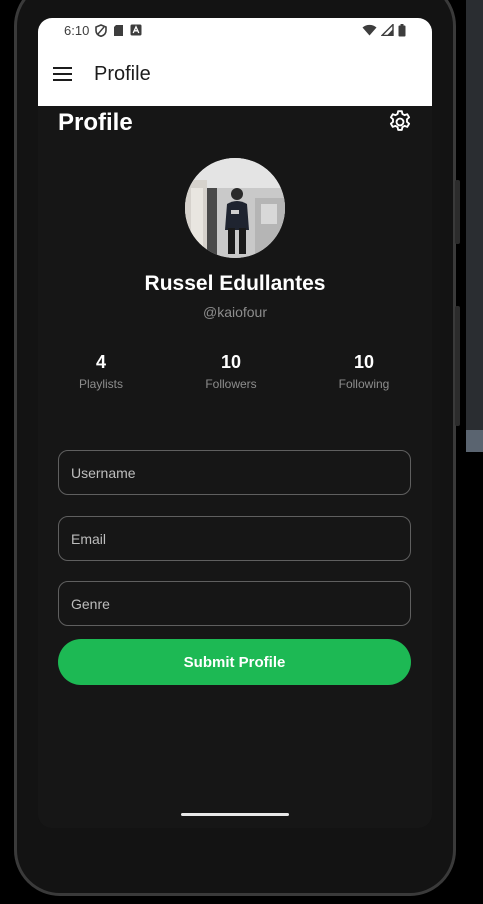  I want to click on stat-value: 4, so click(100, 362).